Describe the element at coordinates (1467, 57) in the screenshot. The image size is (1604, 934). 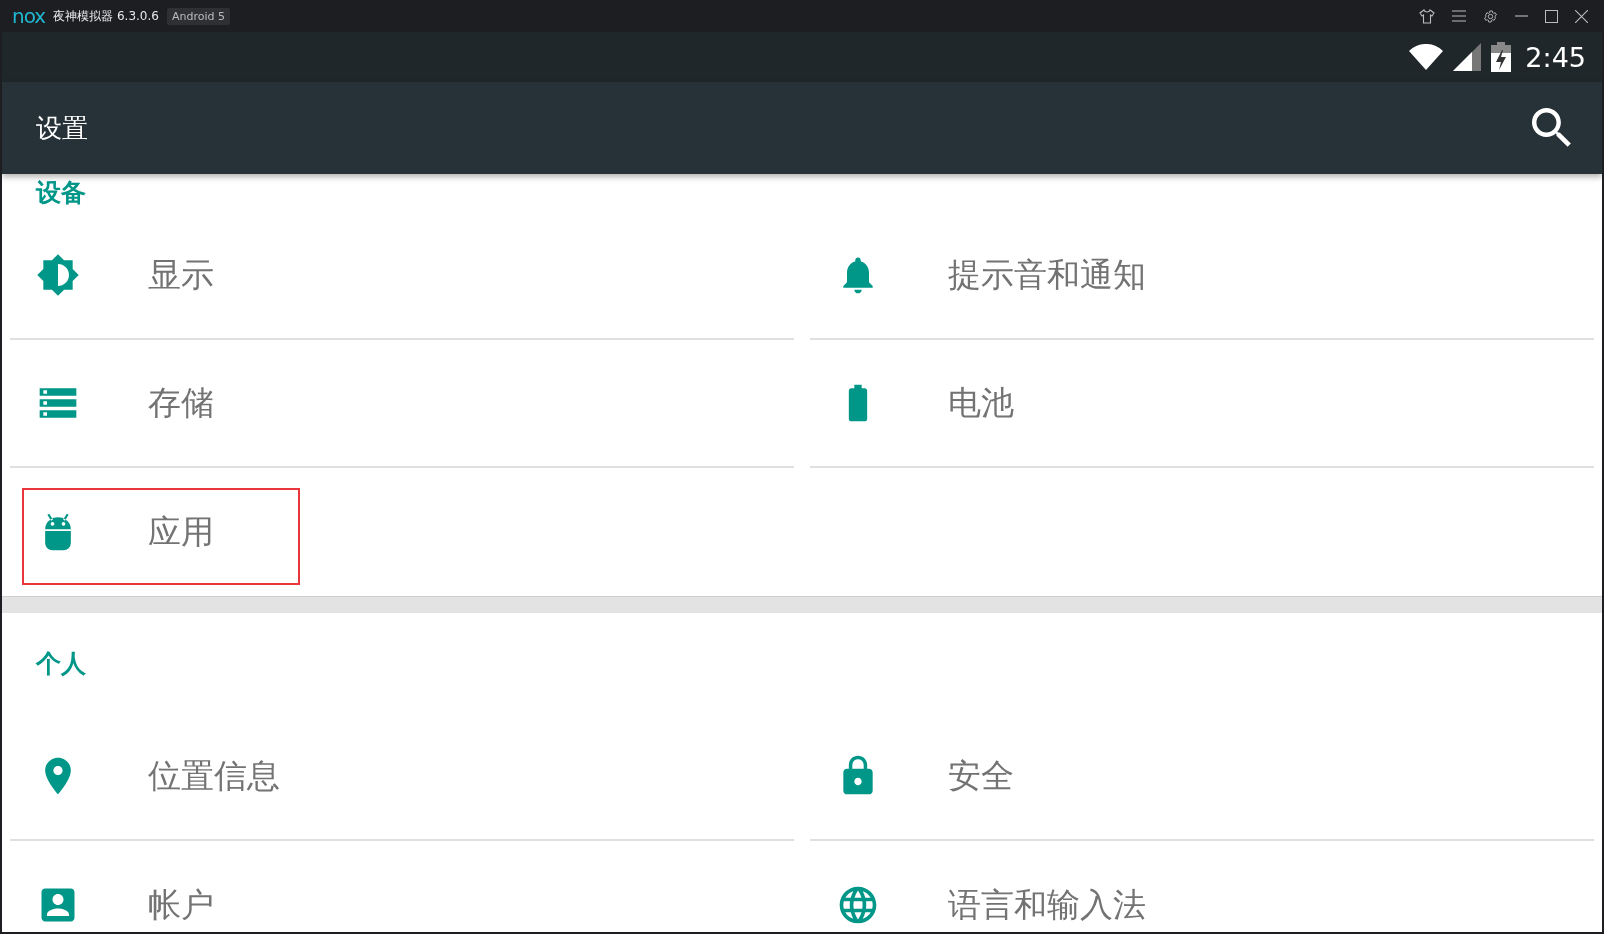
I see `cell-signal-icon` at that location.